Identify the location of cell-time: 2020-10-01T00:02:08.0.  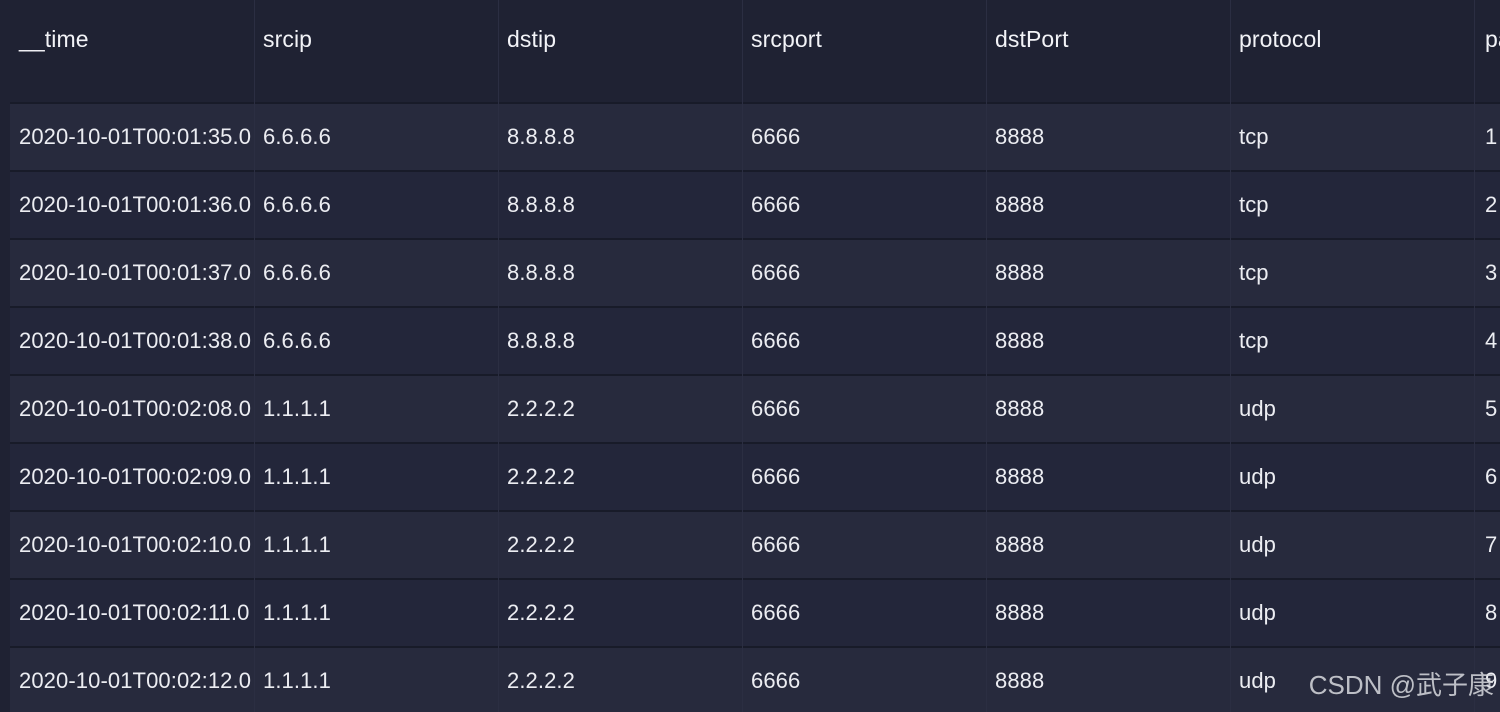
(135, 408).